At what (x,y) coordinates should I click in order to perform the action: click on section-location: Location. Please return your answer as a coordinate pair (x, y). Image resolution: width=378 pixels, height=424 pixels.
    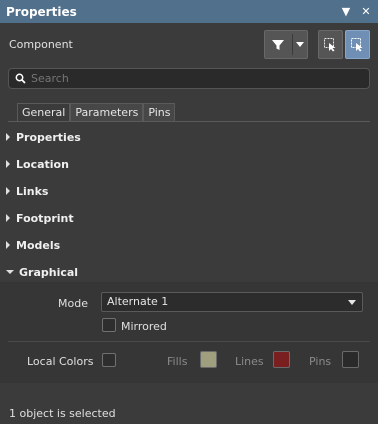
    Looking at the image, I should click on (37, 164).